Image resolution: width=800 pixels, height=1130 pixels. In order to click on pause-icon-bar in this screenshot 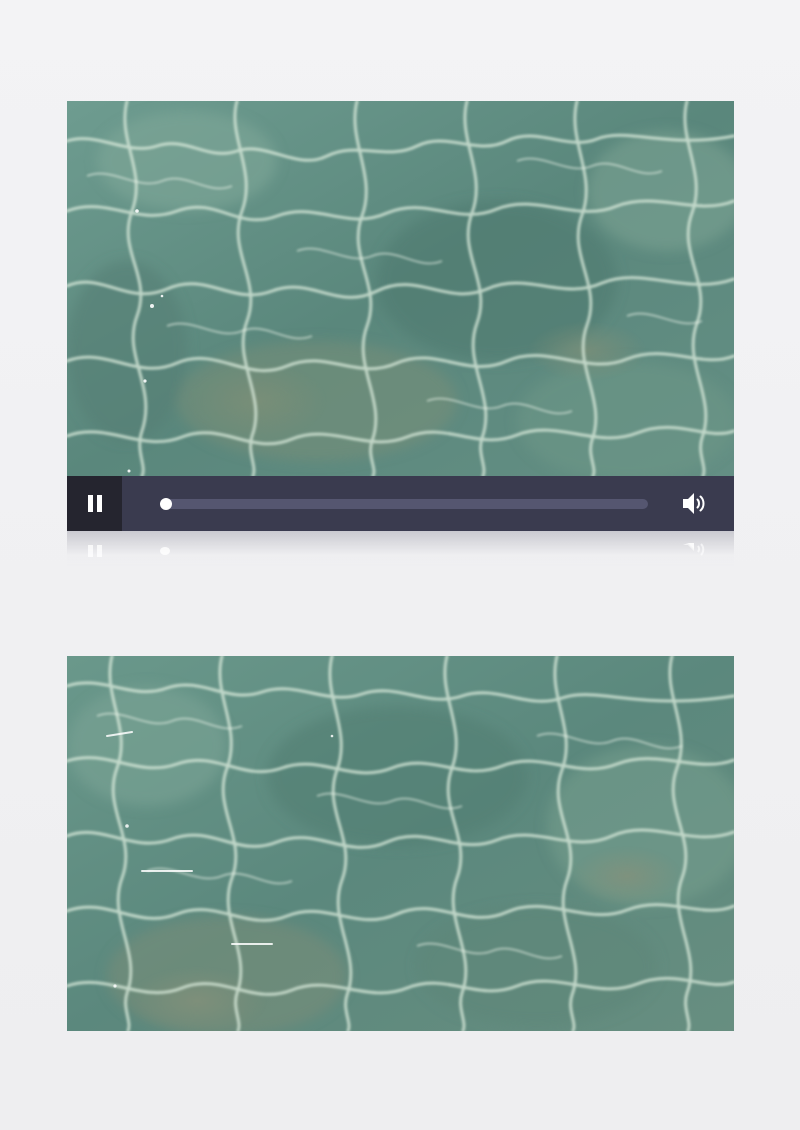, I will do `click(99, 503)`.